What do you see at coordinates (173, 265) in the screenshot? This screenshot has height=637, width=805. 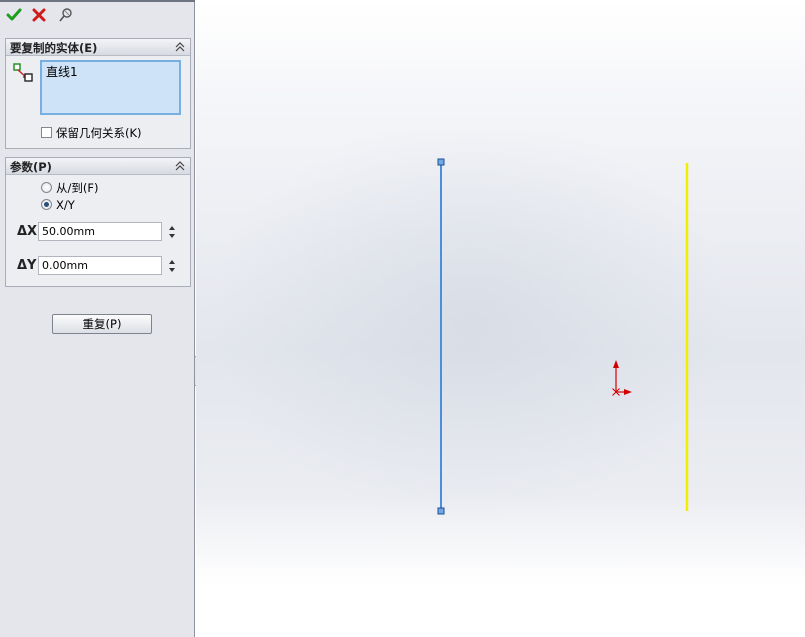 I see `delta-y-spinner` at bounding box center [173, 265].